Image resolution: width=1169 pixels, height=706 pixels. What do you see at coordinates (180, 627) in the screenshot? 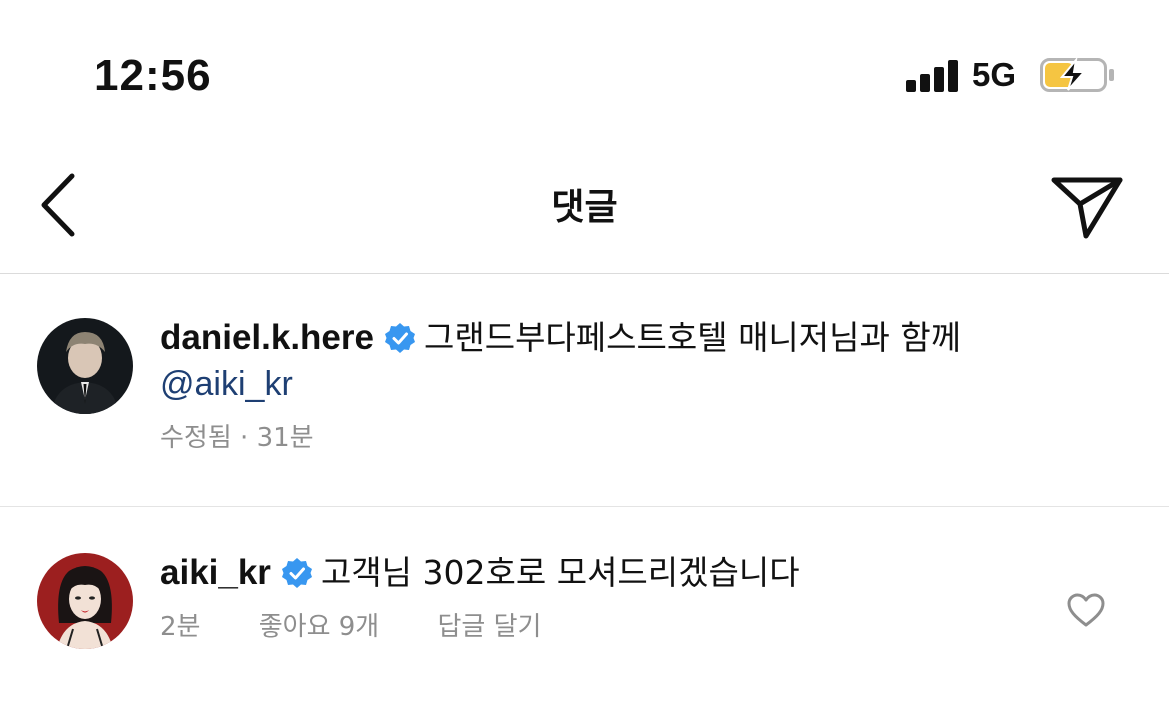
I see `comment-time: 2분` at bounding box center [180, 627].